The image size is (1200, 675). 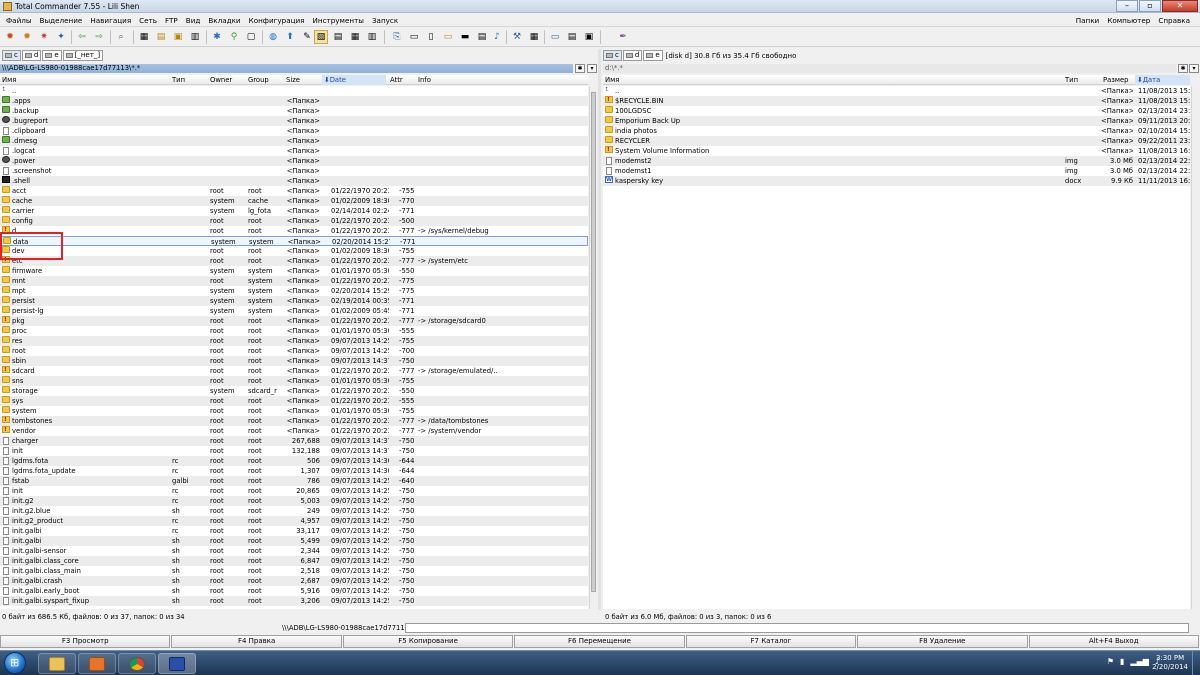 What do you see at coordinates (294, 401) in the screenshot?
I see `table-row: sys root root <Папка> 01/22/1970 20:23 -555` at bounding box center [294, 401].